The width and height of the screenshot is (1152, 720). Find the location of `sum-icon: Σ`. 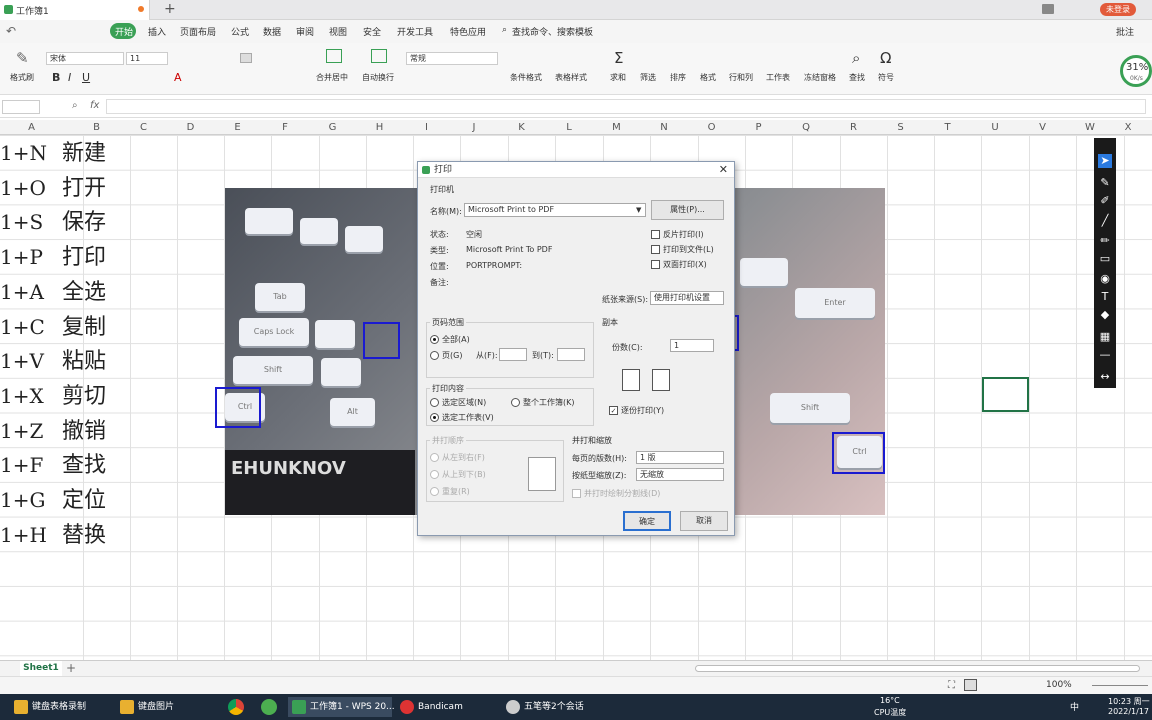

sum-icon: Σ is located at coordinates (618, 58).